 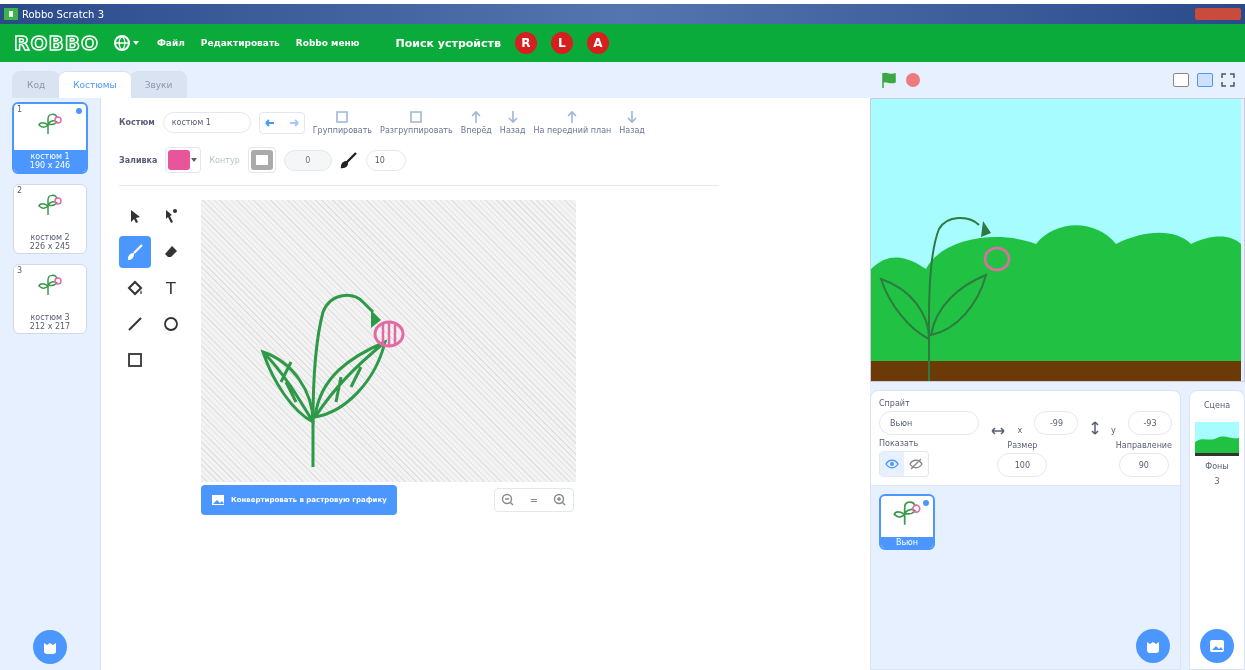 I want to click on menu-item: Редактировать, so click(x=240, y=43).